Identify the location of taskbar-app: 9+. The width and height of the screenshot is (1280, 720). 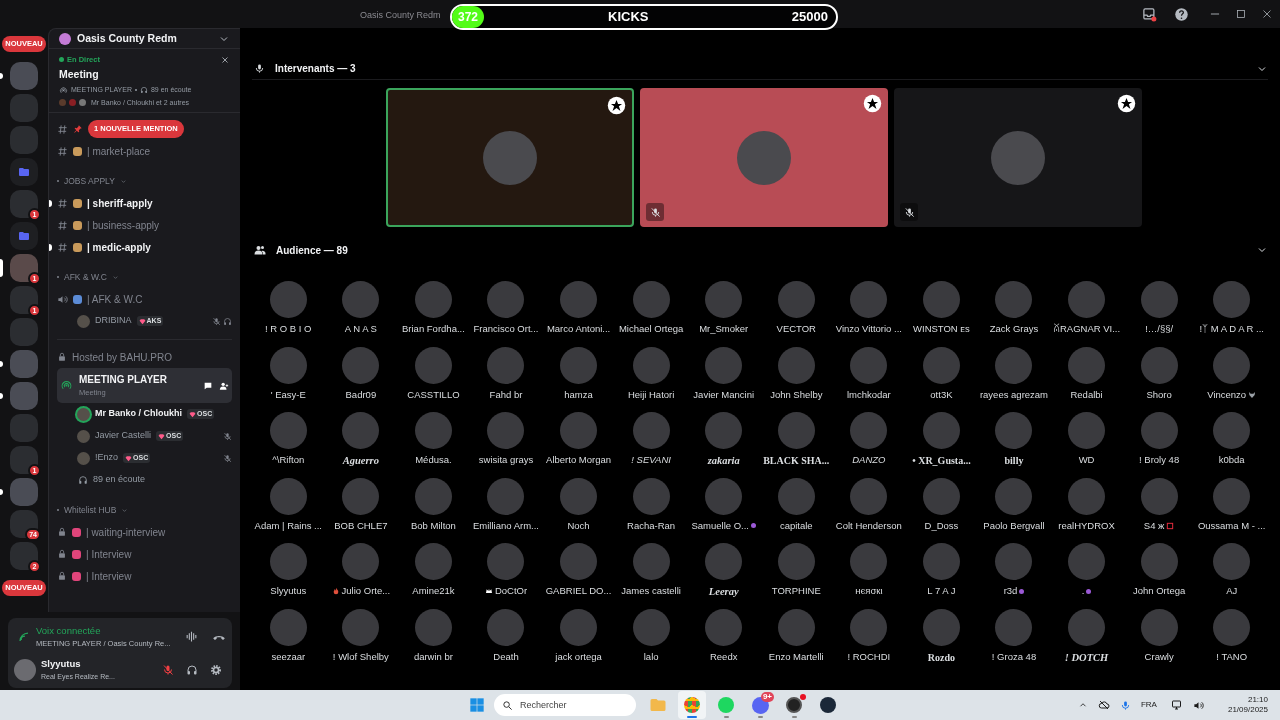
(760, 705).